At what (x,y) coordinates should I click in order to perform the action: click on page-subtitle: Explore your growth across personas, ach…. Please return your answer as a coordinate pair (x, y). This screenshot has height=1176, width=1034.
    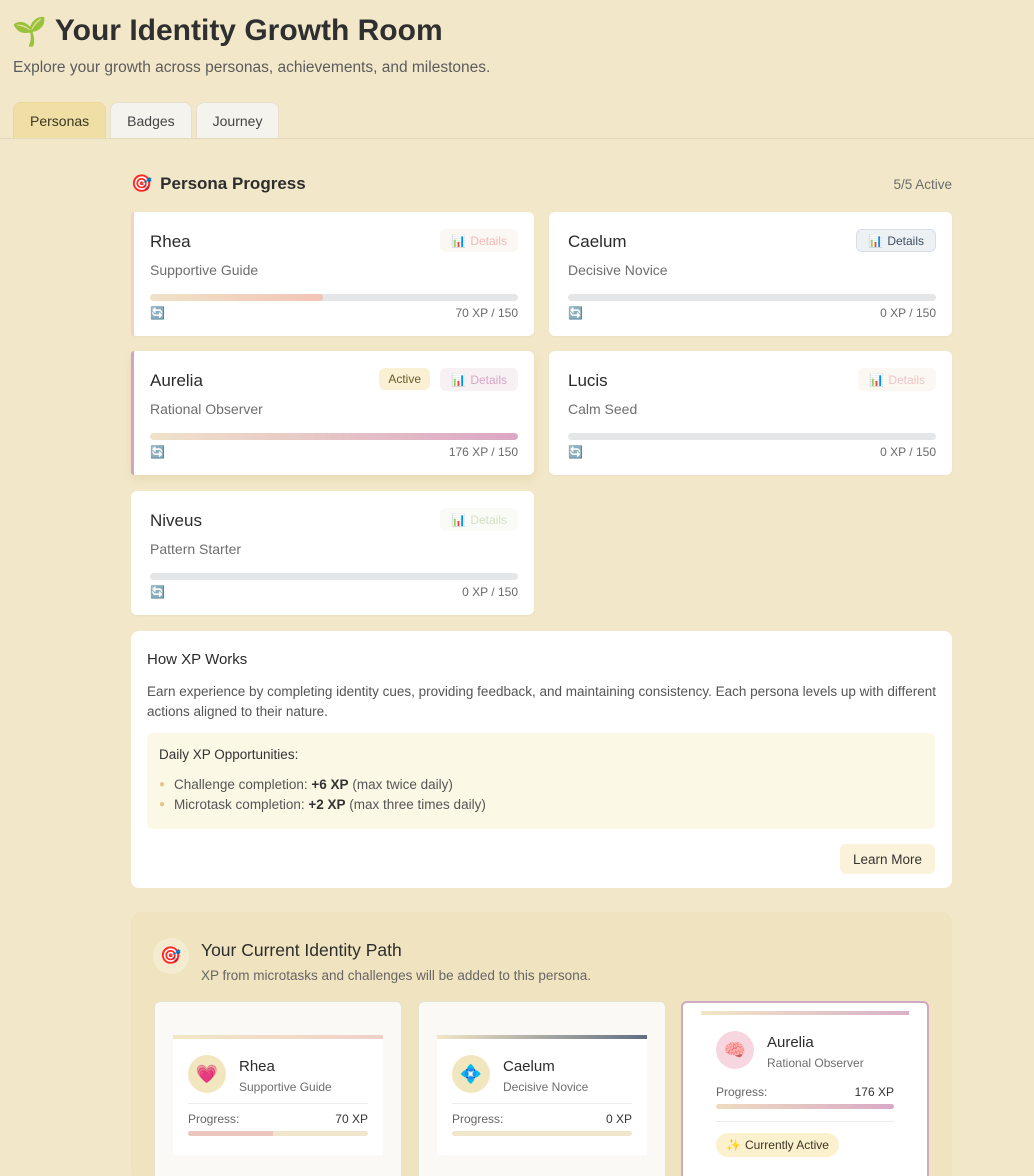
    Looking at the image, I should click on (252, 67).